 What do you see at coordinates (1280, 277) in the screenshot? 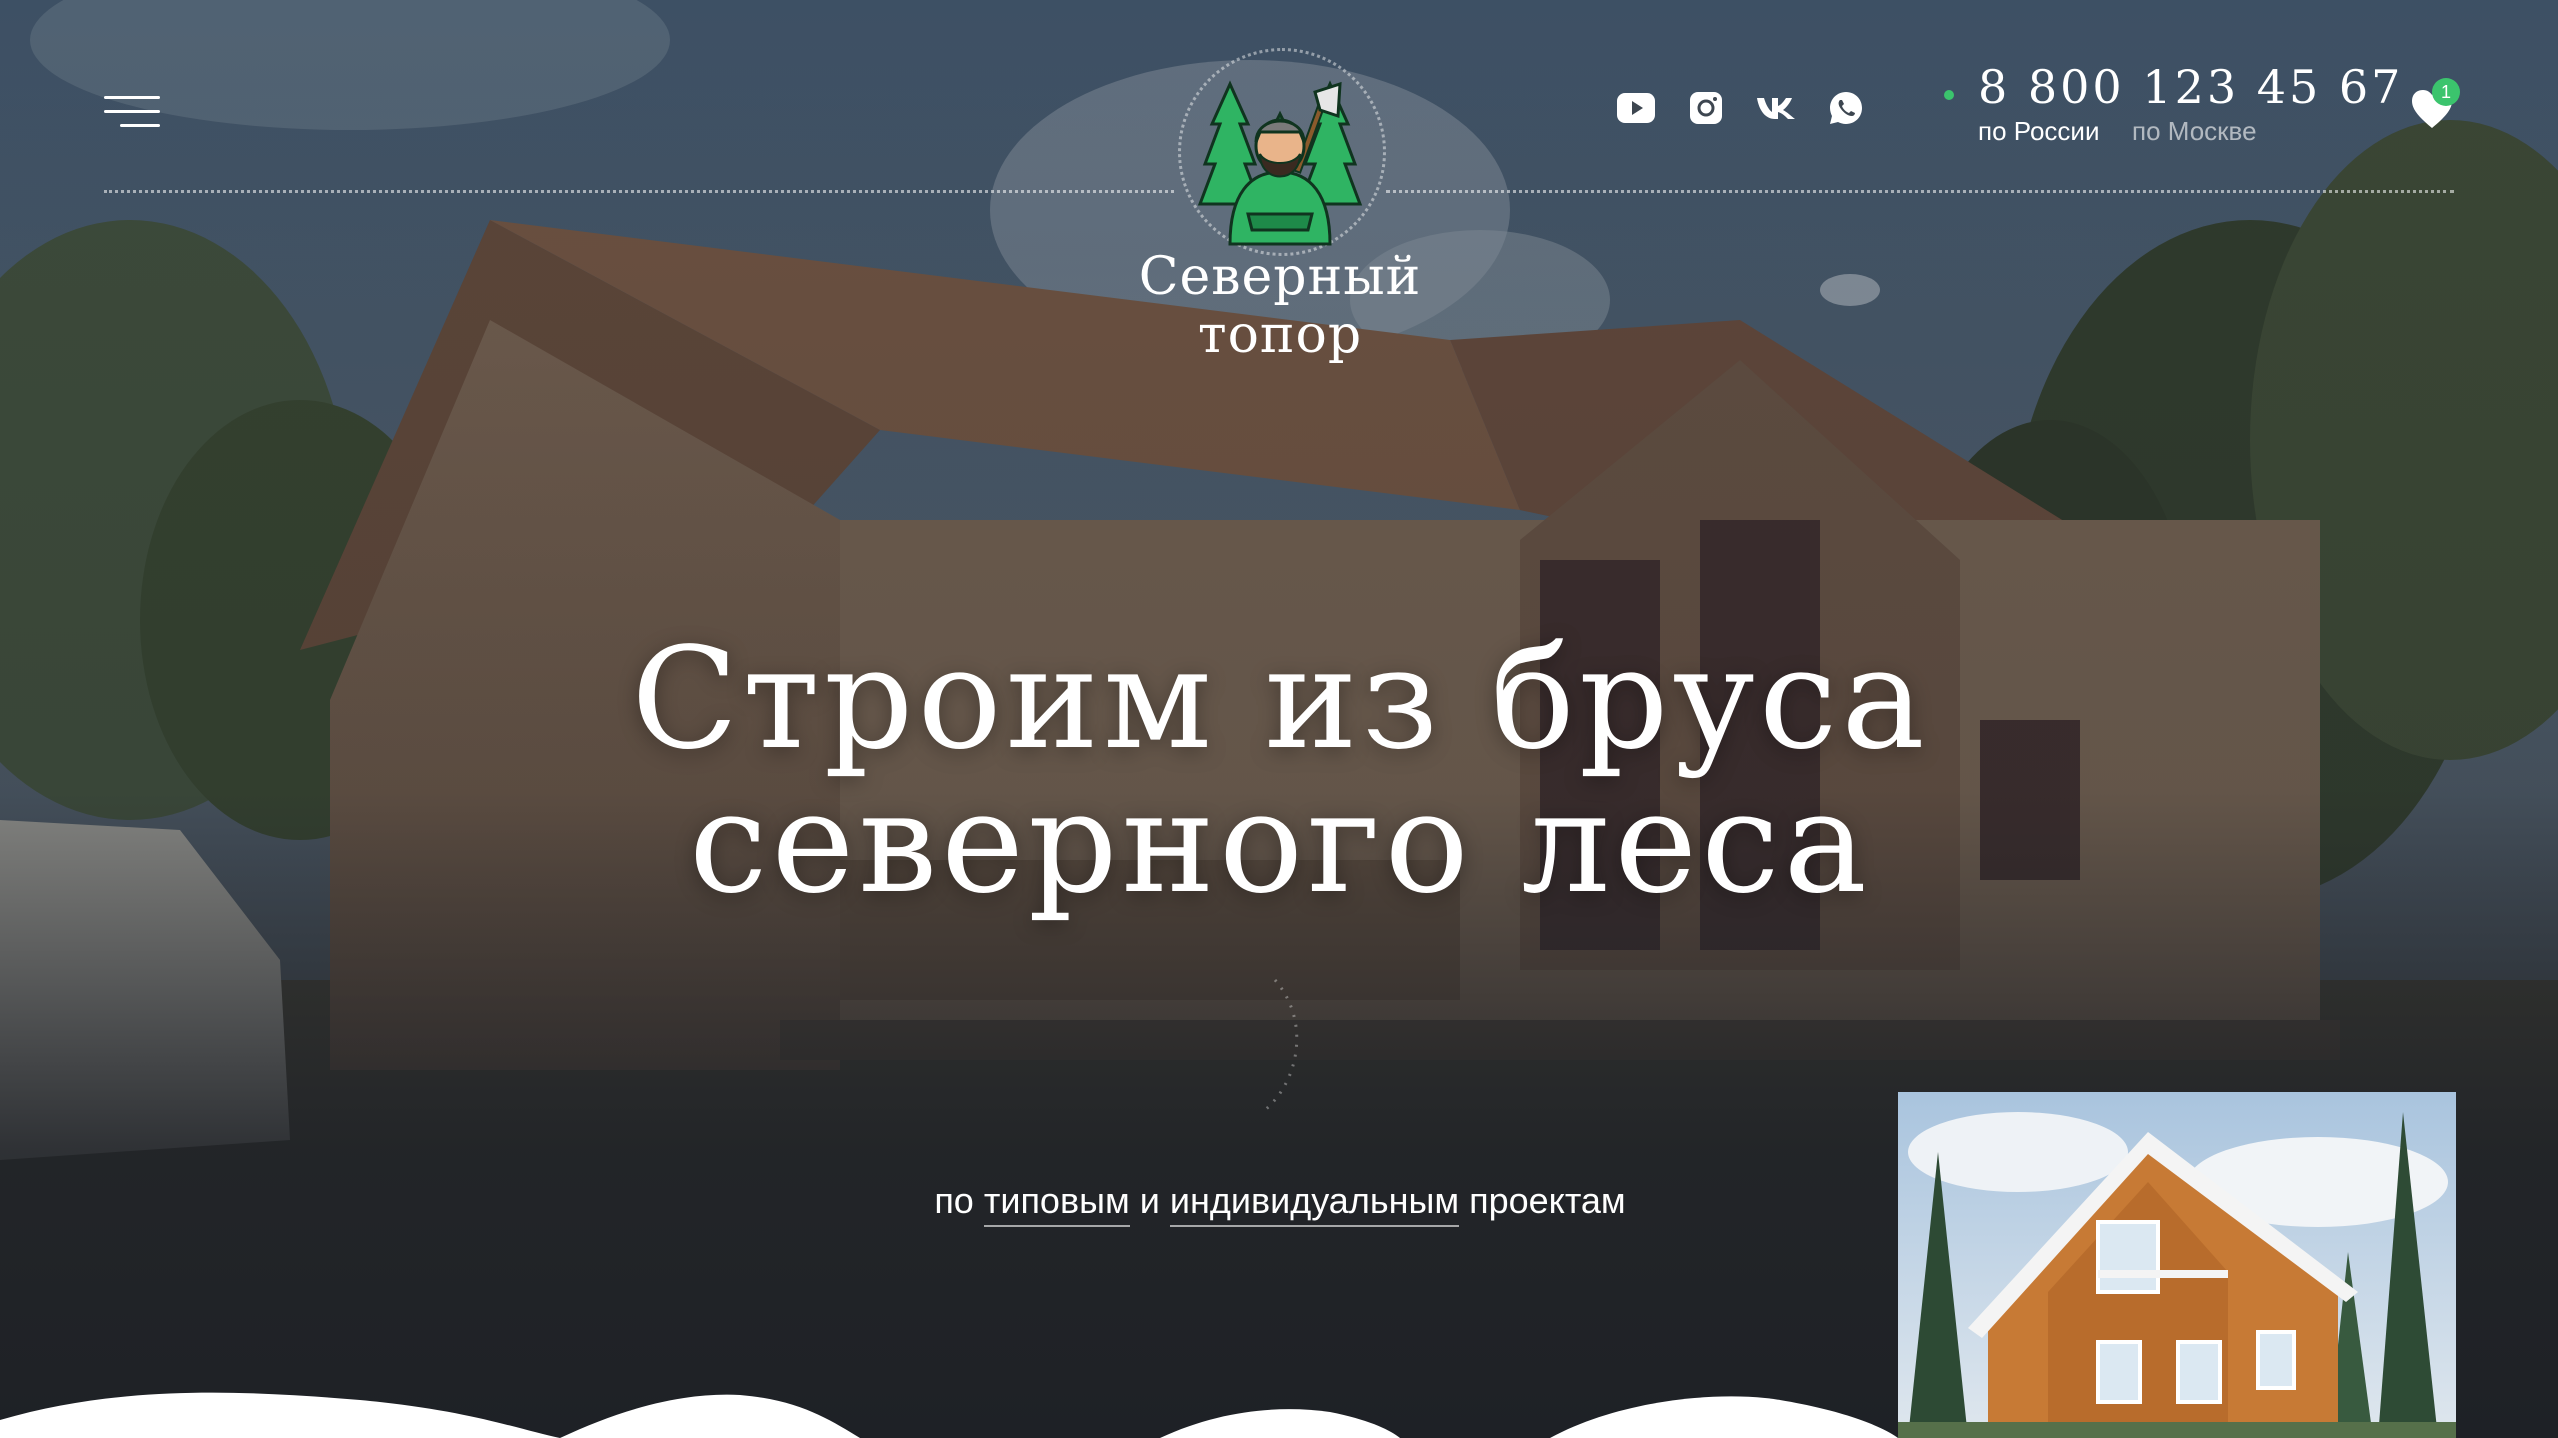
I see `brand-name-line1: Северный` at bounding box center [1280, 277].